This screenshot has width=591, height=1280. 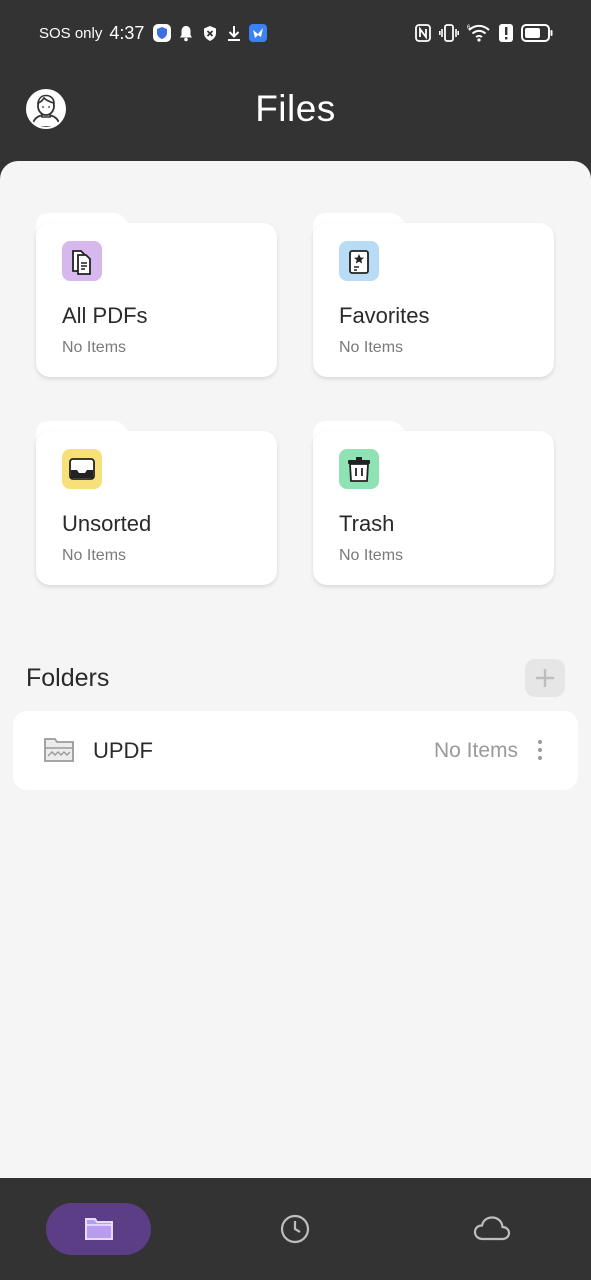 I want to click on nav-files-button, so click(x=98, y=1229).